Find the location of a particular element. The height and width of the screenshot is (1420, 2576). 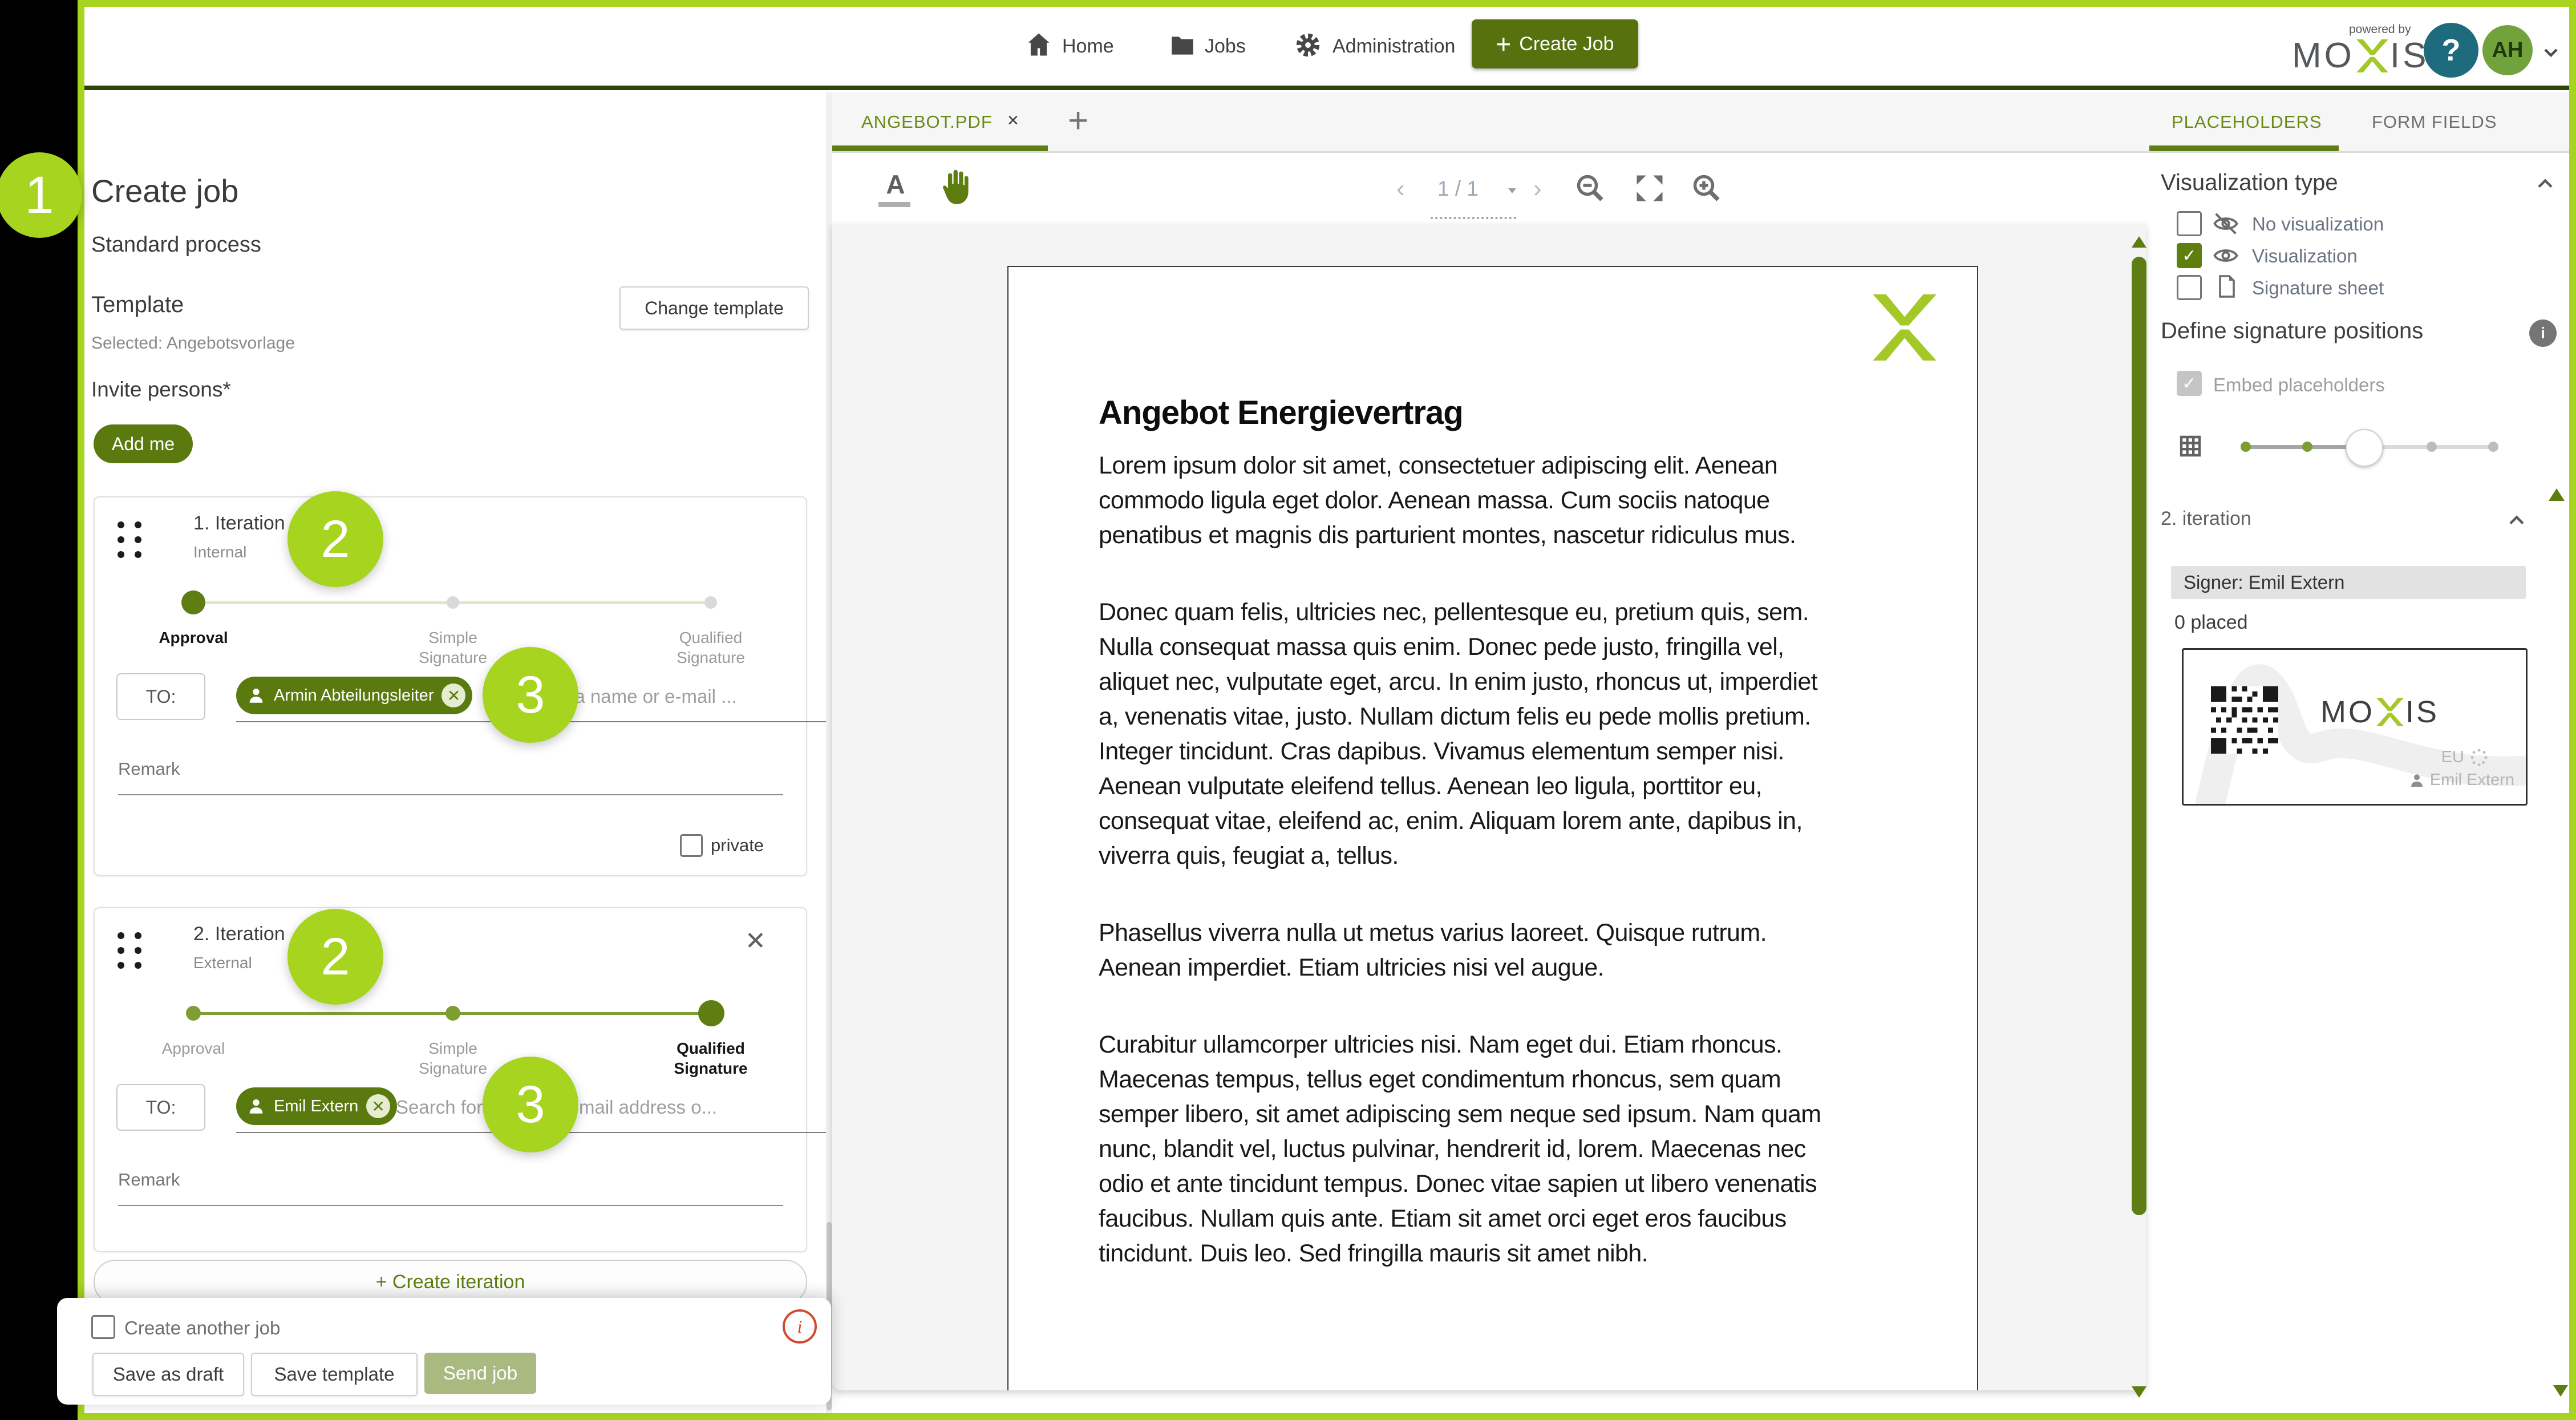

create-another-job-checkbox is located at coordinates (103, 1327).